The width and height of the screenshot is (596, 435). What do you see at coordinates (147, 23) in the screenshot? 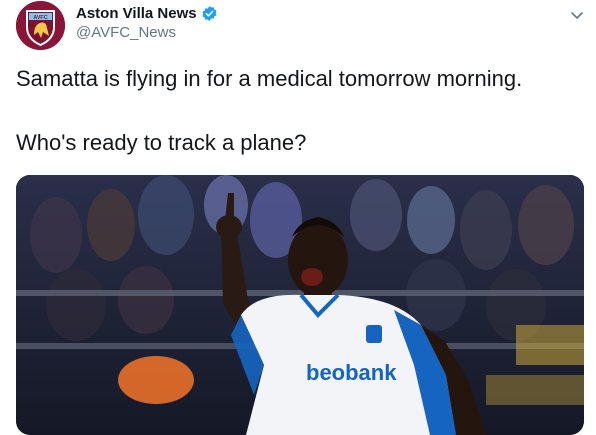
I see `author-block: Aston Villa News @AVFC_News` at bounding box center [147, 23].